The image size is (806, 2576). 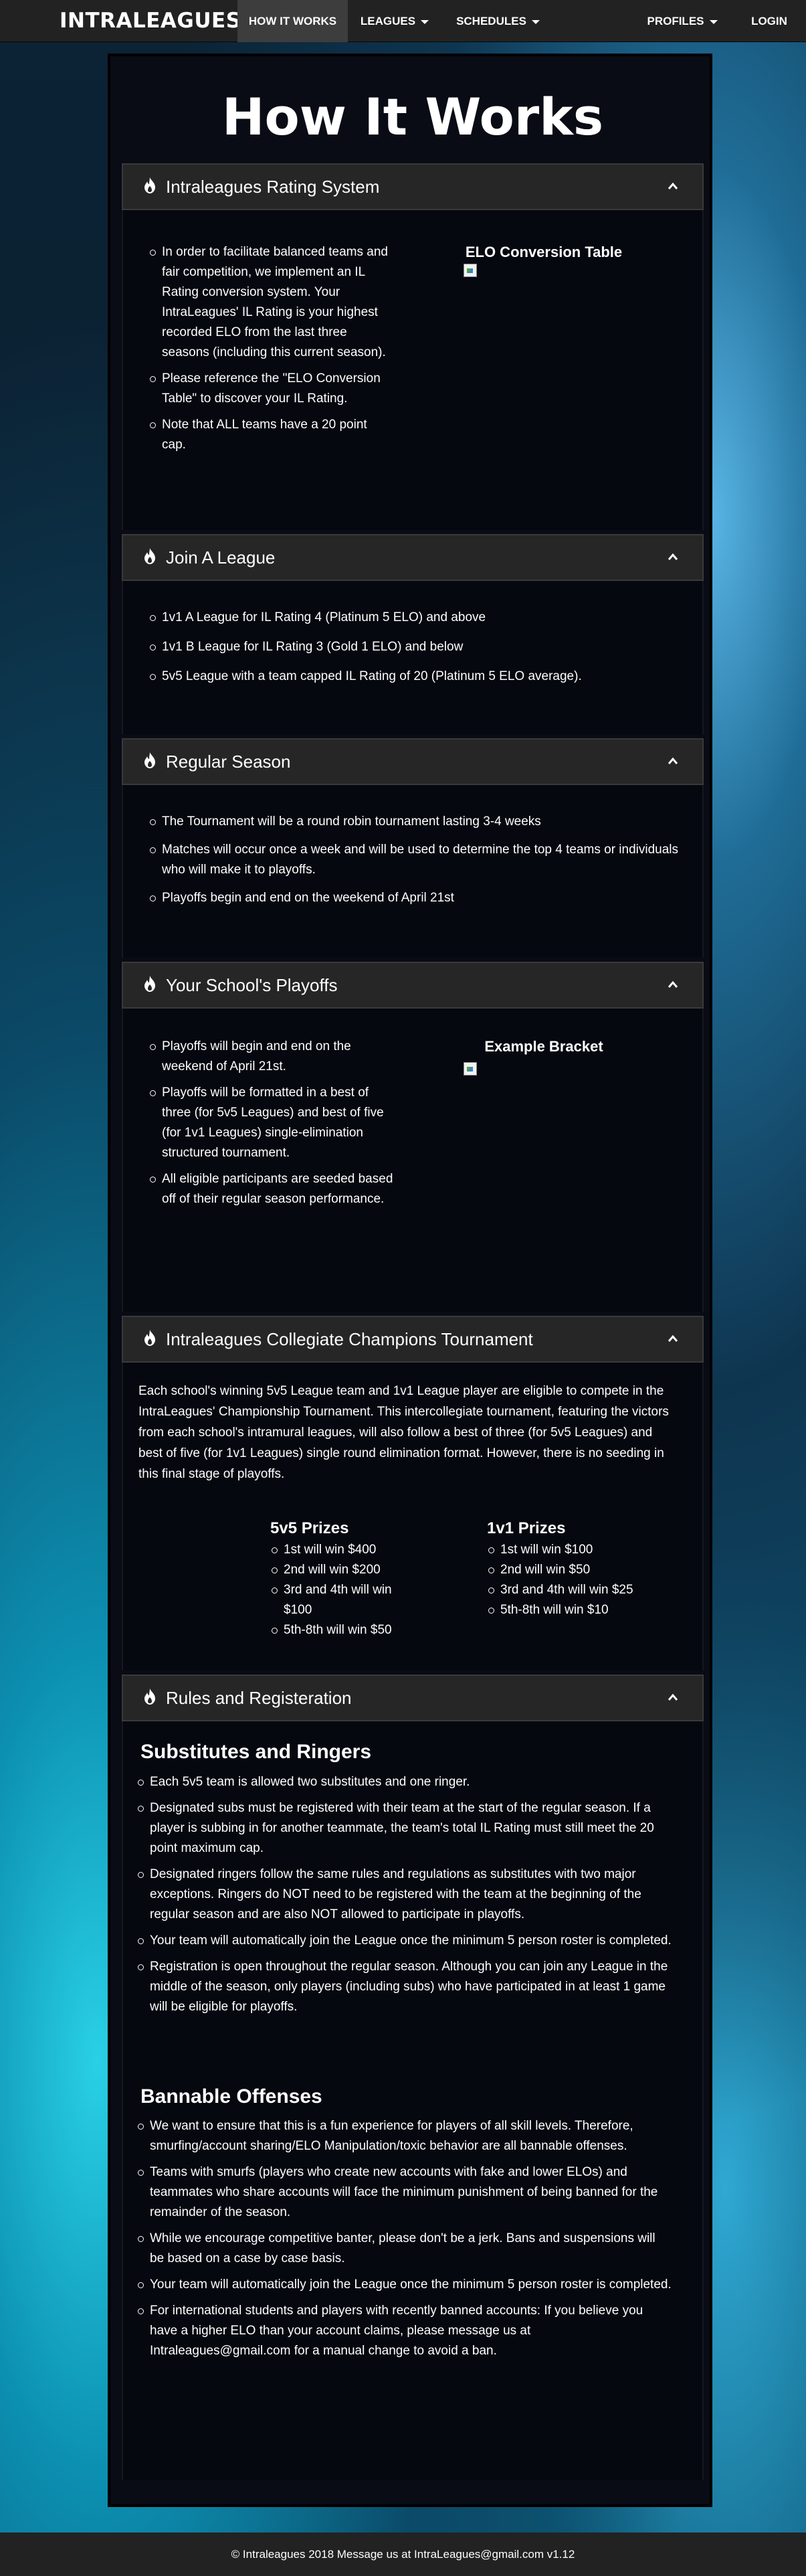 I want to click on subs-heading: Substitutes and Ringers, so click(x=256, y=1752).